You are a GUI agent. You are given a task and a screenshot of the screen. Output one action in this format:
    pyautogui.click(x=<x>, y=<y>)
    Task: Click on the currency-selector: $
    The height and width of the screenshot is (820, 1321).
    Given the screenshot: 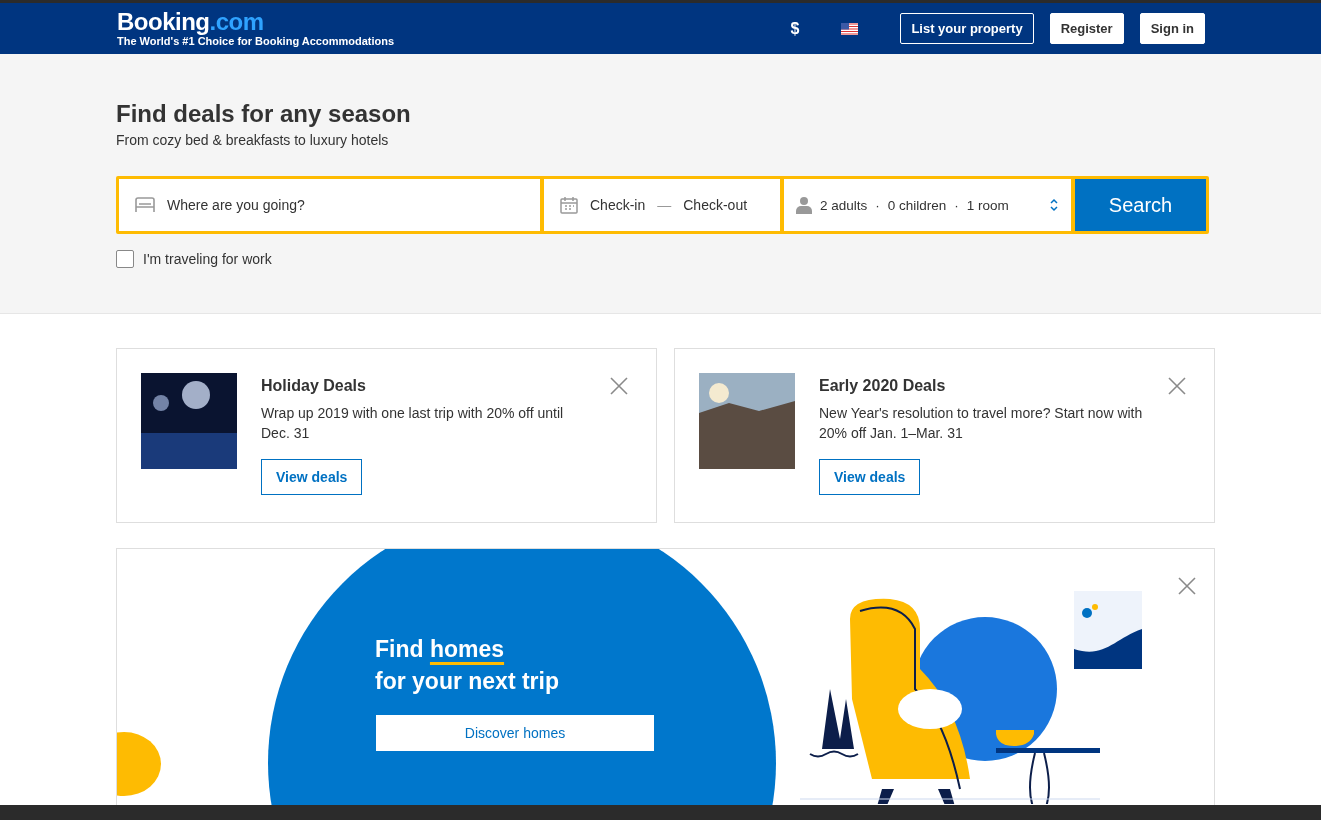 What is the action you would take?
    pyautogui.click(x=795, y=28)
    